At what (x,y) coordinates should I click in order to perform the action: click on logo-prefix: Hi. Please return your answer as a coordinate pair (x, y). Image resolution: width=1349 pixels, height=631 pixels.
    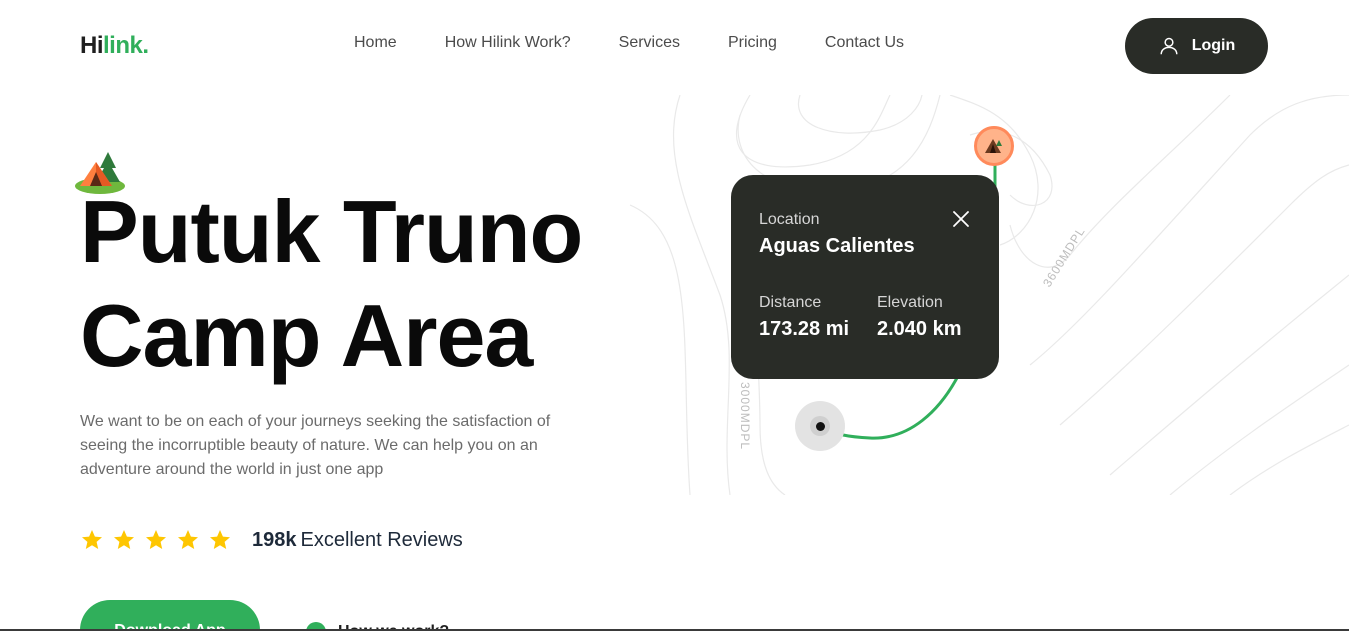
    Looking at the image, I should click on (92, 45).